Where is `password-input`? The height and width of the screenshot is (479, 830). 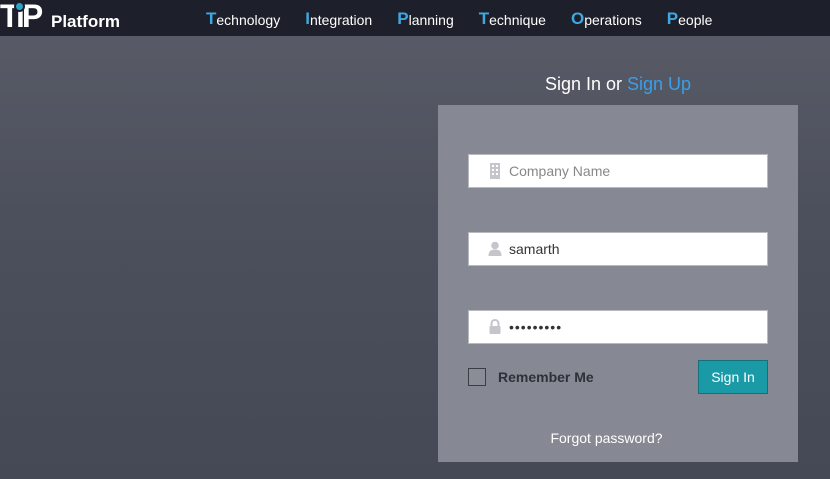 password-input is located at coordinates (634, 327).